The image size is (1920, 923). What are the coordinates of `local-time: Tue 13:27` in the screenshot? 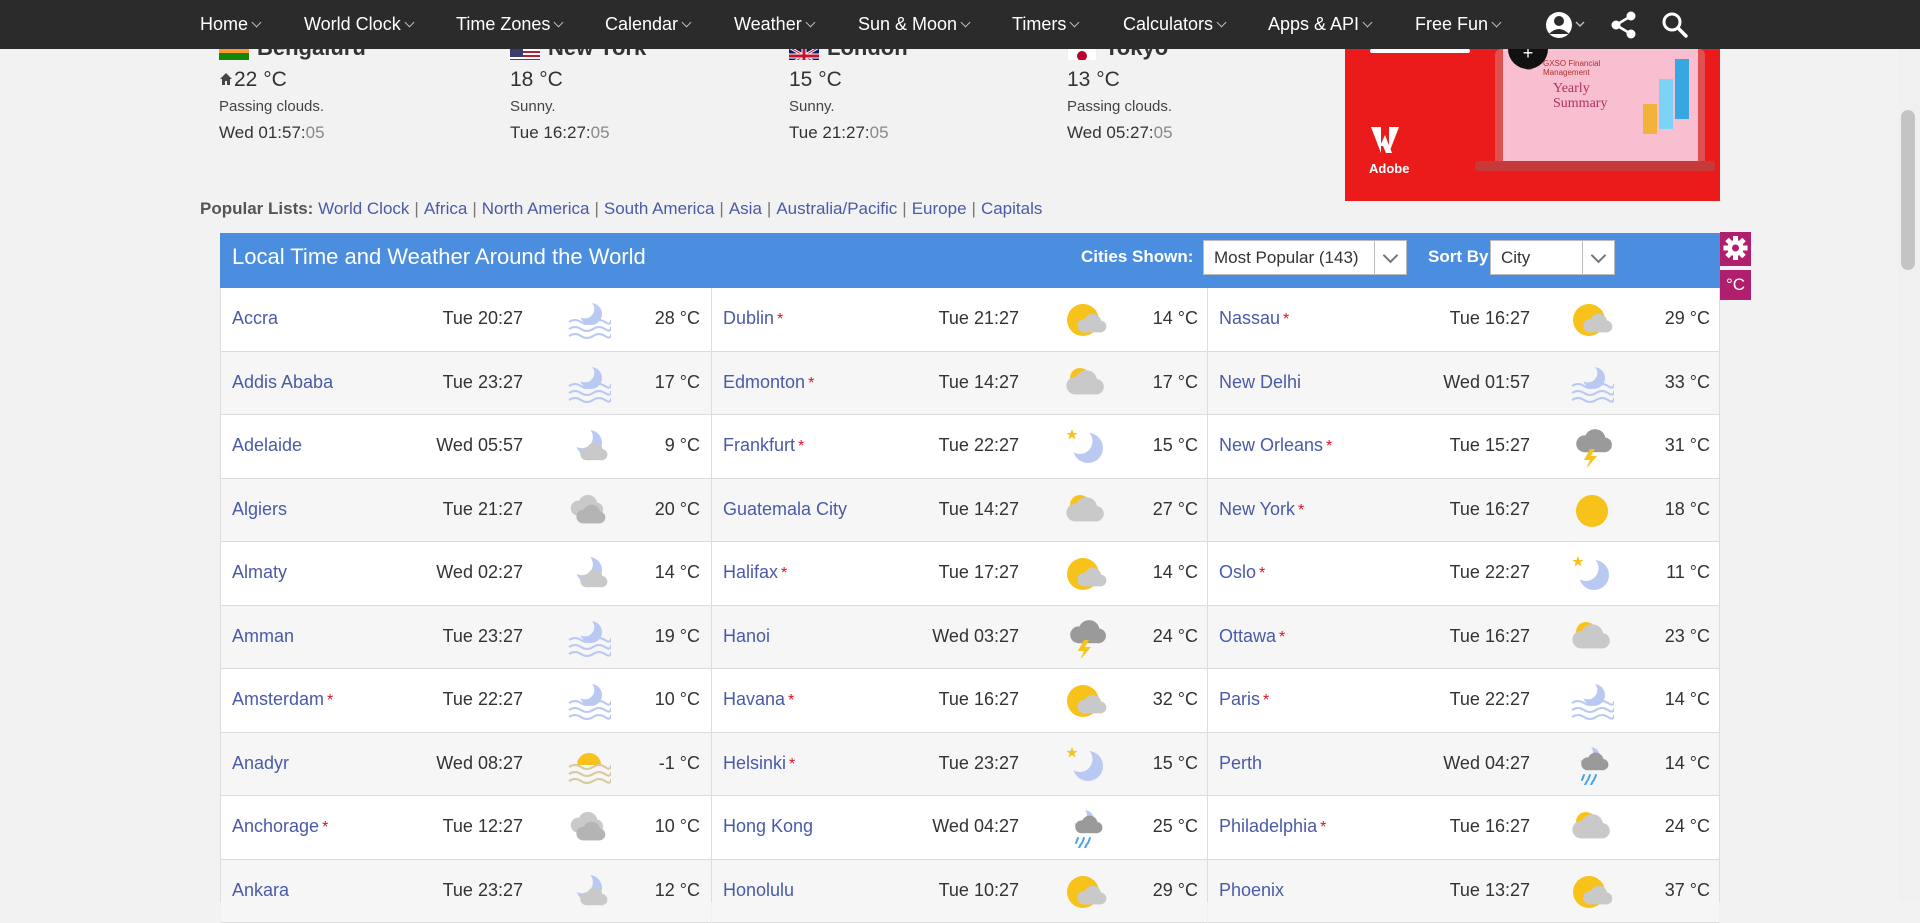 It's located at (1475, 890).